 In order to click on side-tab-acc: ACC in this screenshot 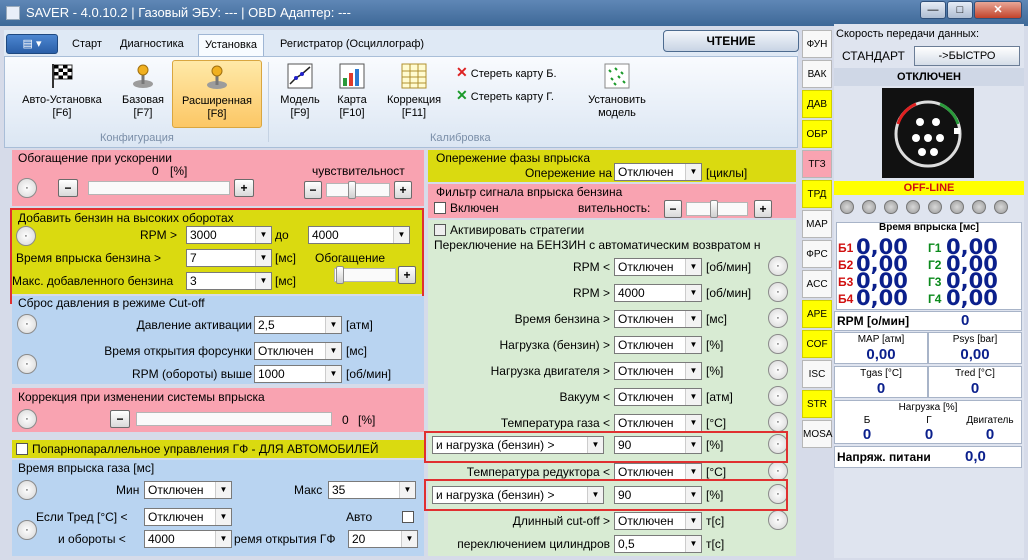, I will do `click(817, 284)`.